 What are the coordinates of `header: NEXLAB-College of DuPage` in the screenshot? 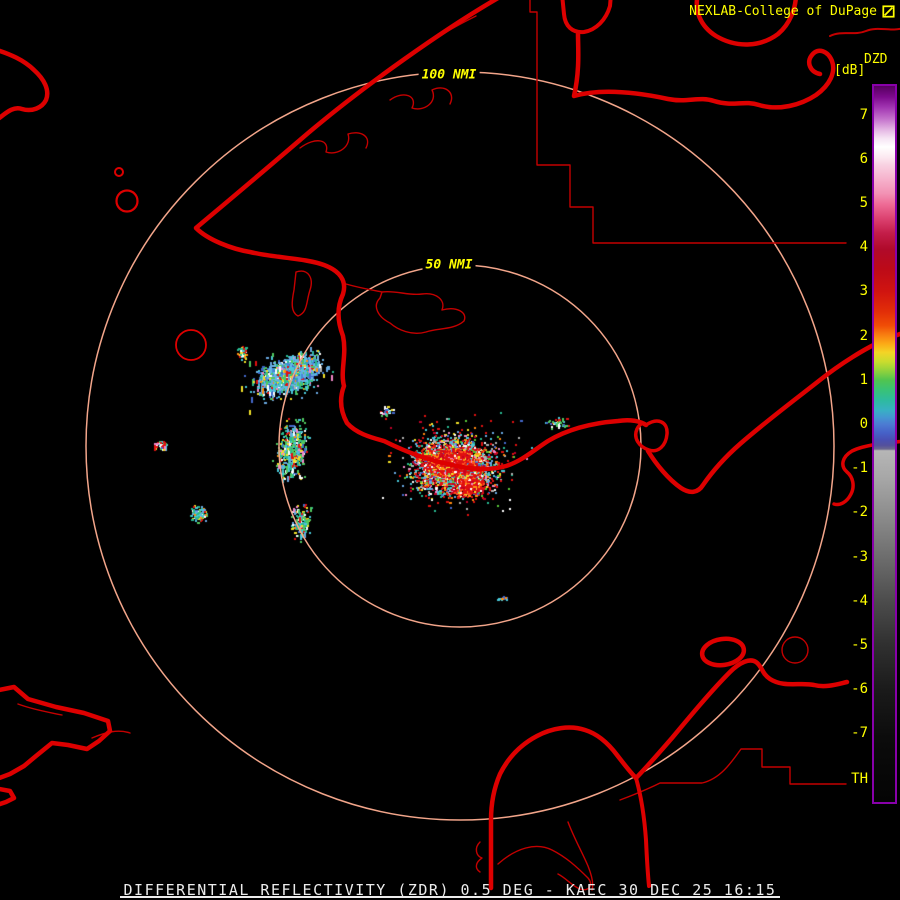 It's located at (792, 11).